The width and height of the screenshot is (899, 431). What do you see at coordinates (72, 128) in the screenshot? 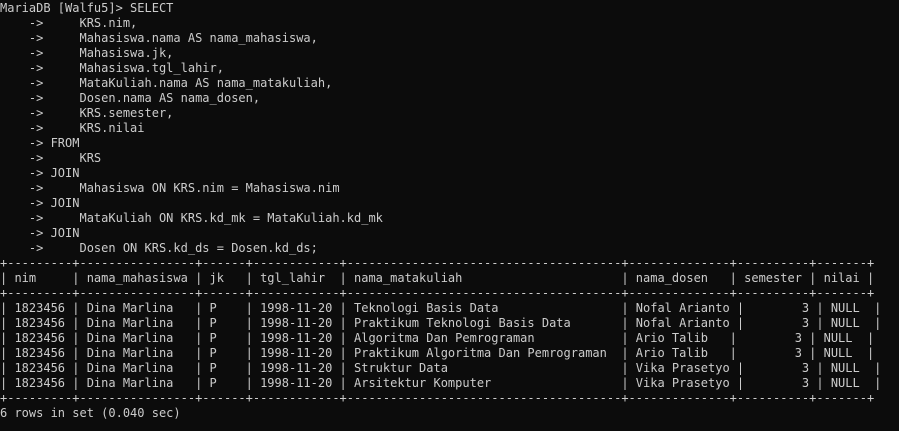
I see `query-line: -> KRS.nilai` at bounding box center [72, 128].